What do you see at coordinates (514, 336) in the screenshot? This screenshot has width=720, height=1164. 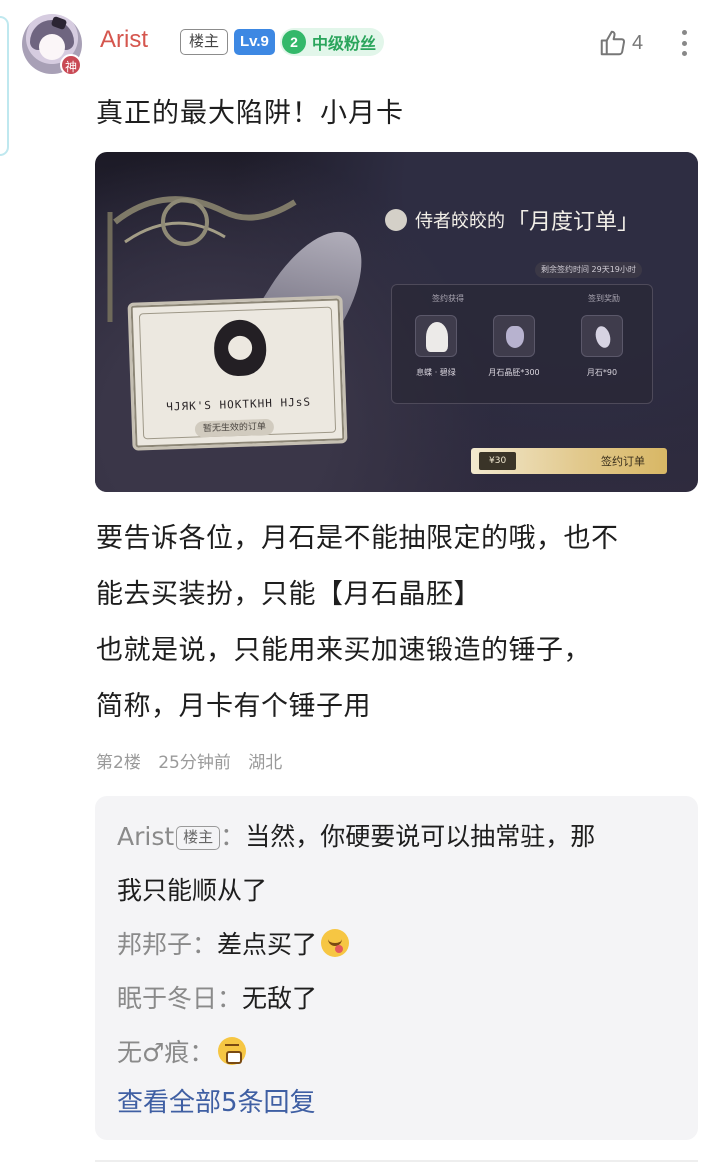 I see `moon-crystal-icon` at bounding box center [514, 336].